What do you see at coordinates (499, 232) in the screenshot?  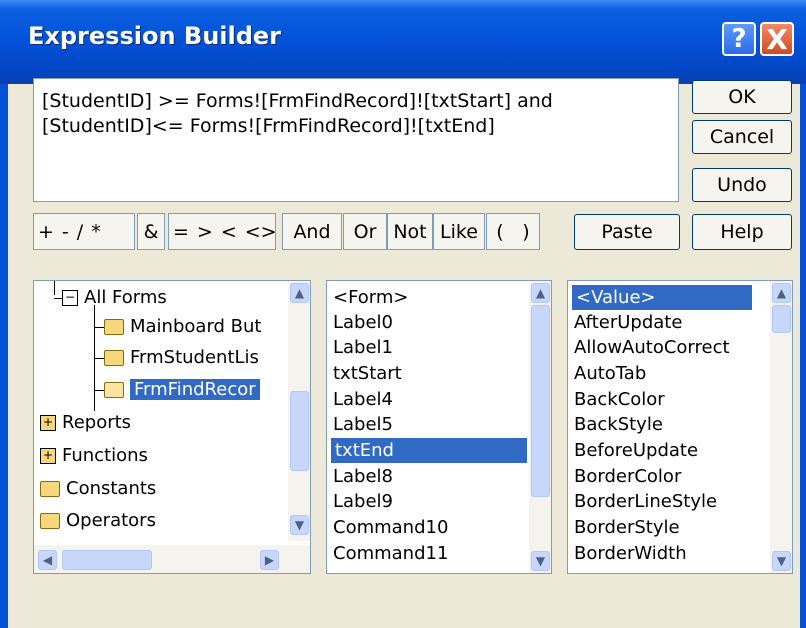 I see `open-paren-operator: (` at bounding box center [499, 232].